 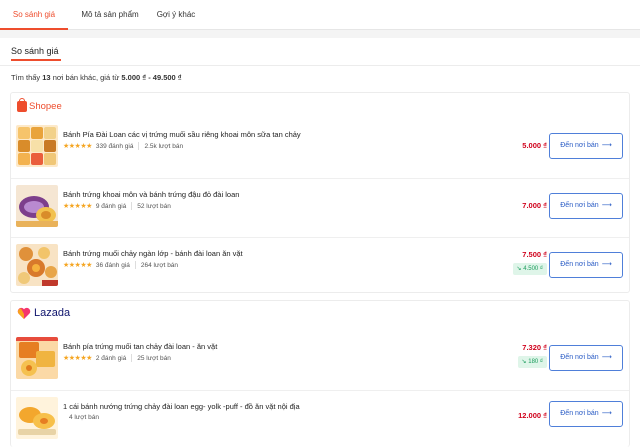 I want to click on summary-count: 13, so click(x=46, y=77).